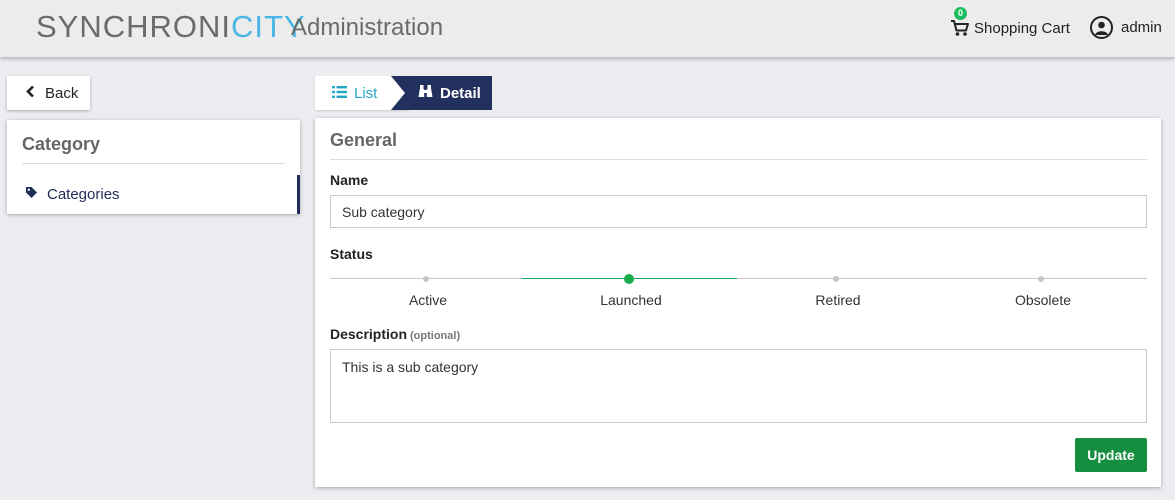 Image resolution: width=1175 pixels, height=500 pixels. I want to click on user-menu: admin, so click(1126, 27).